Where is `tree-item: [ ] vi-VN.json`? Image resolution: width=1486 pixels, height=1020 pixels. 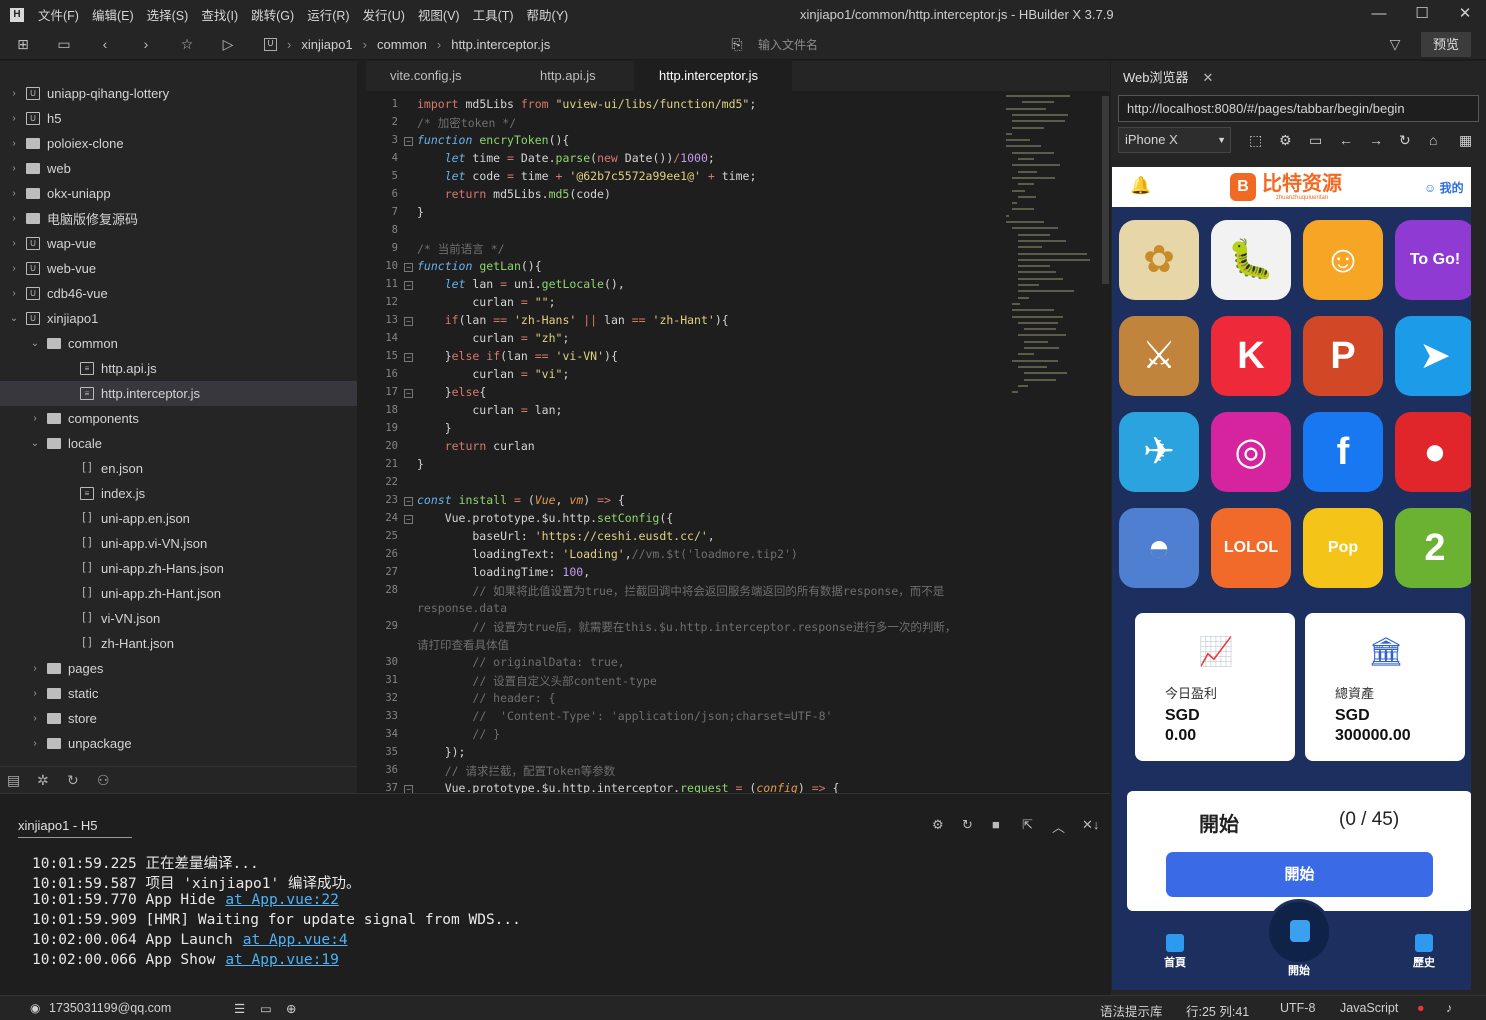
tree-item: [ ] vi-VN.json is located at coordinates (178, 618).